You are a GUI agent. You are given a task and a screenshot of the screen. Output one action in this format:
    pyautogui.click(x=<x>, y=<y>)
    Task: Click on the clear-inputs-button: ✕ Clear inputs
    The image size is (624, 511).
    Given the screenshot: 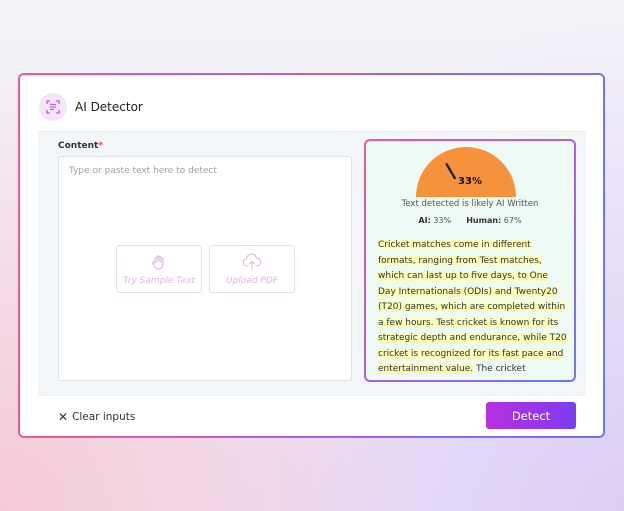 What is the action you would take?
    pyautogui.click(x=96, y=417)
    